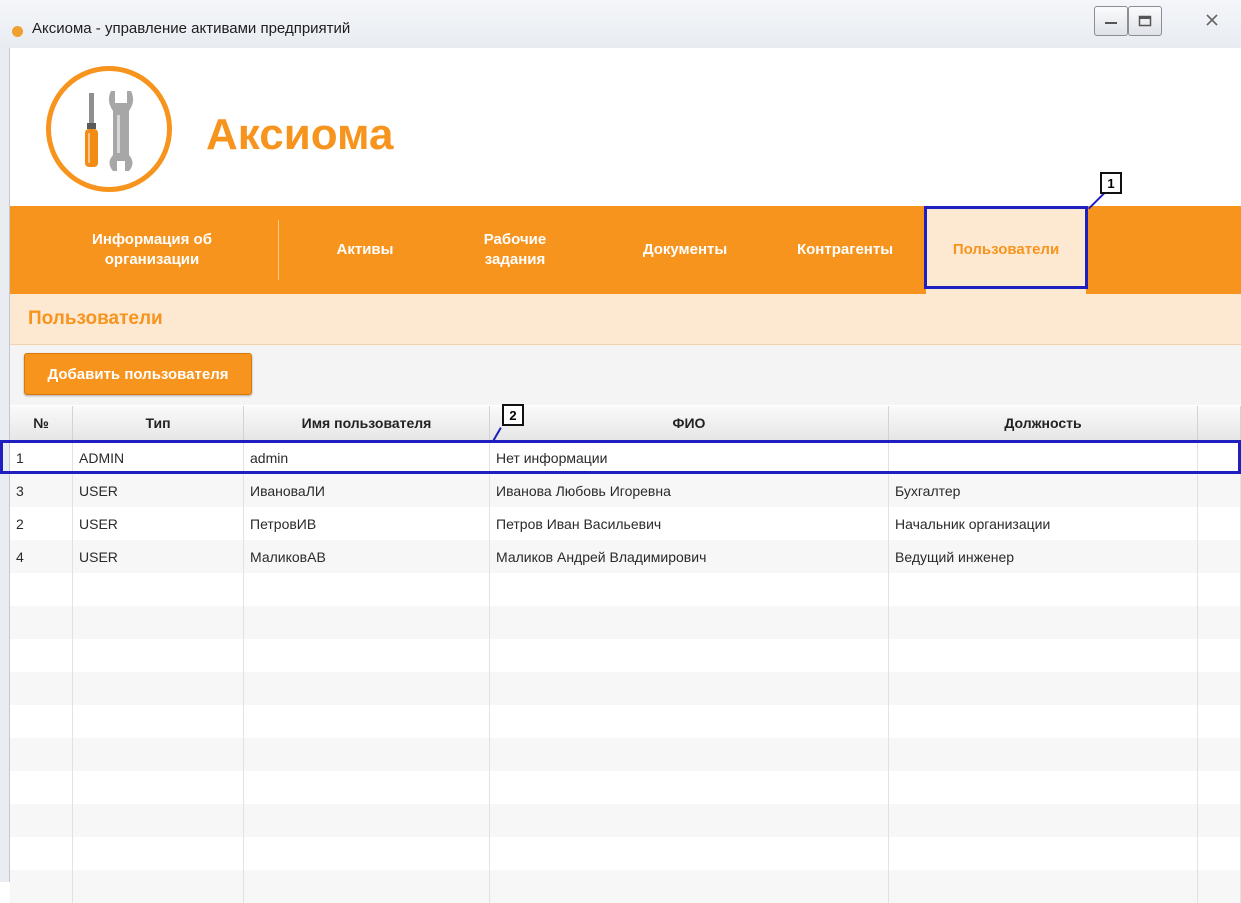  I want to click on cell-username: МаликовАВ, so click(367, 556).